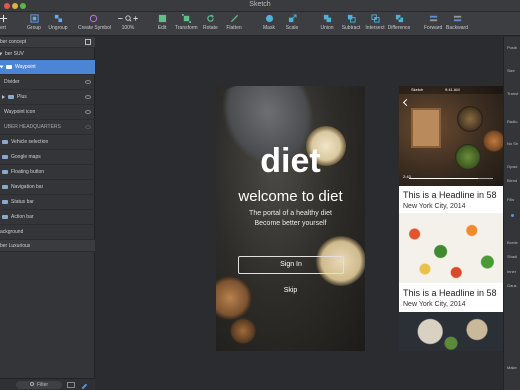 The height and width of the screenshot is (390, 520). I want to click on layer-plus: Plus, so click(47, 97).